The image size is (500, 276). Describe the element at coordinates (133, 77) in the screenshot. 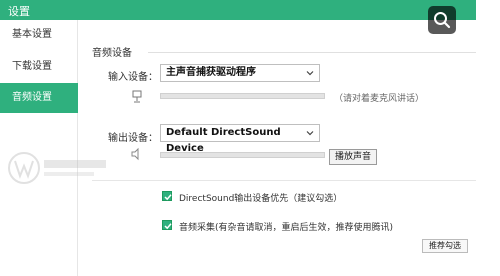

I see `input-device-label: 输入设备：` at that location.